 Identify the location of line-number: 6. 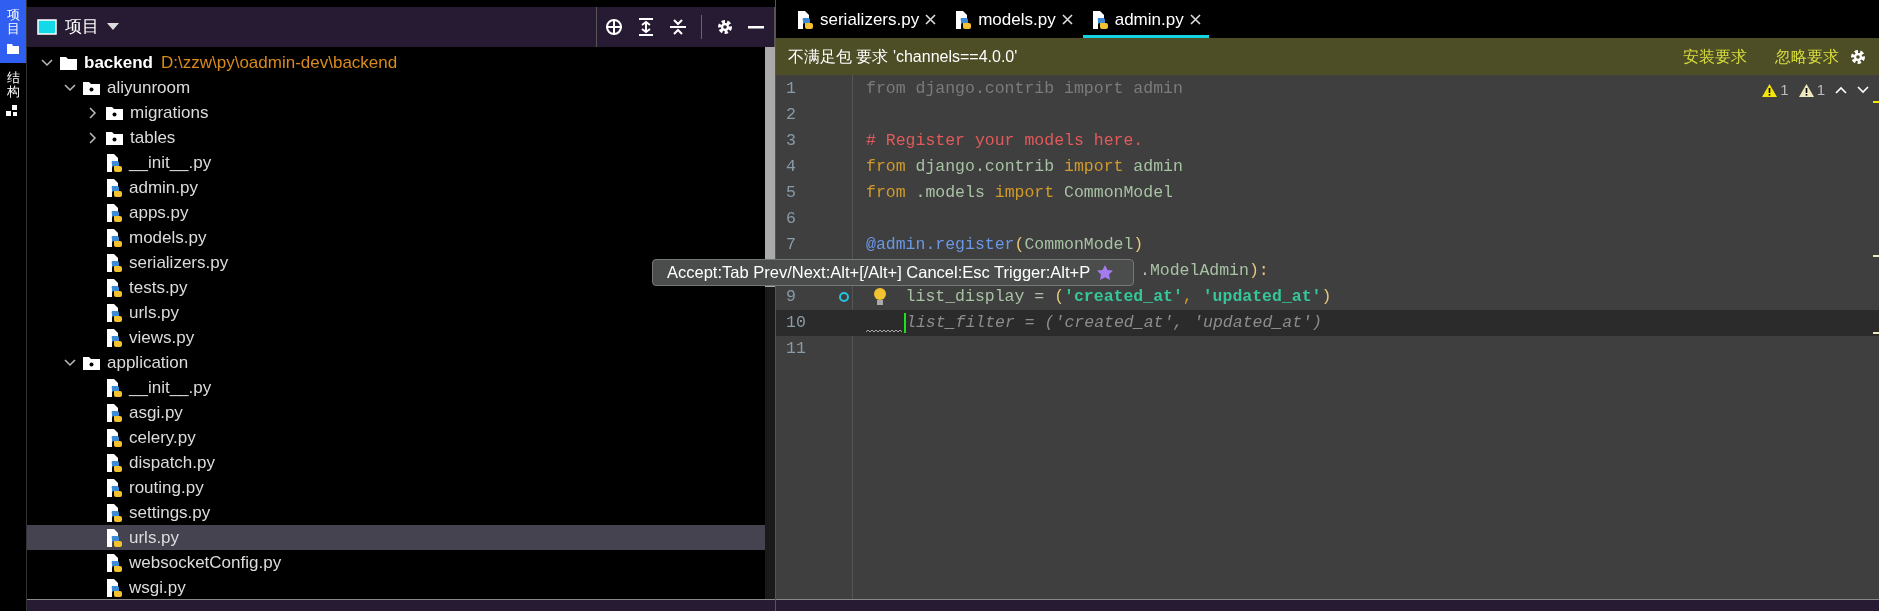
(791, 218).